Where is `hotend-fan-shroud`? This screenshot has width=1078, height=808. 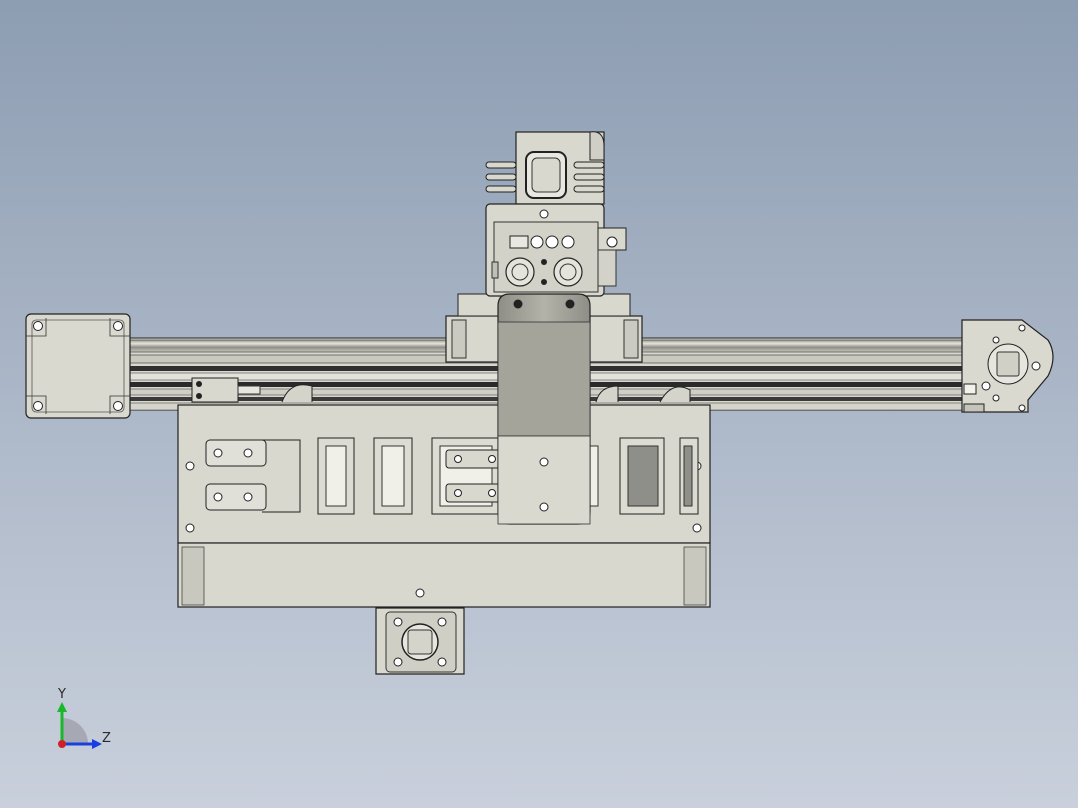
hotend-fan-shroud is located at coordinates (556, 214).